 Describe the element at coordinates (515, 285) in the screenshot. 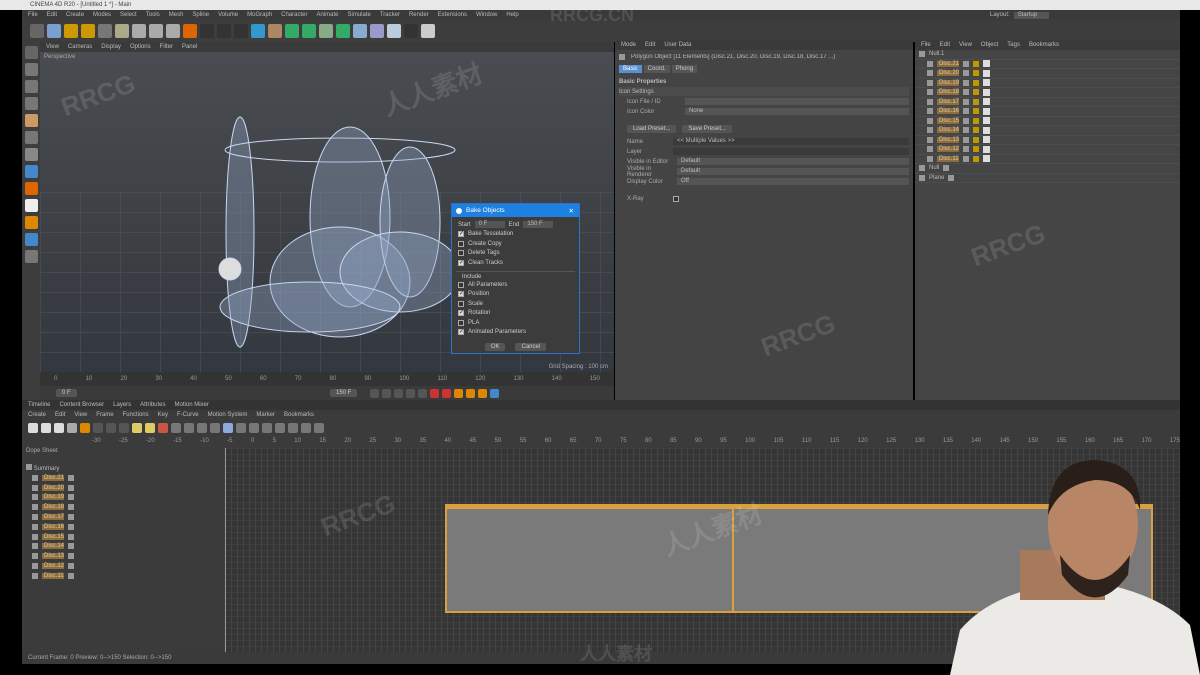

I see `checkbox-row: All Parameters` at that location.